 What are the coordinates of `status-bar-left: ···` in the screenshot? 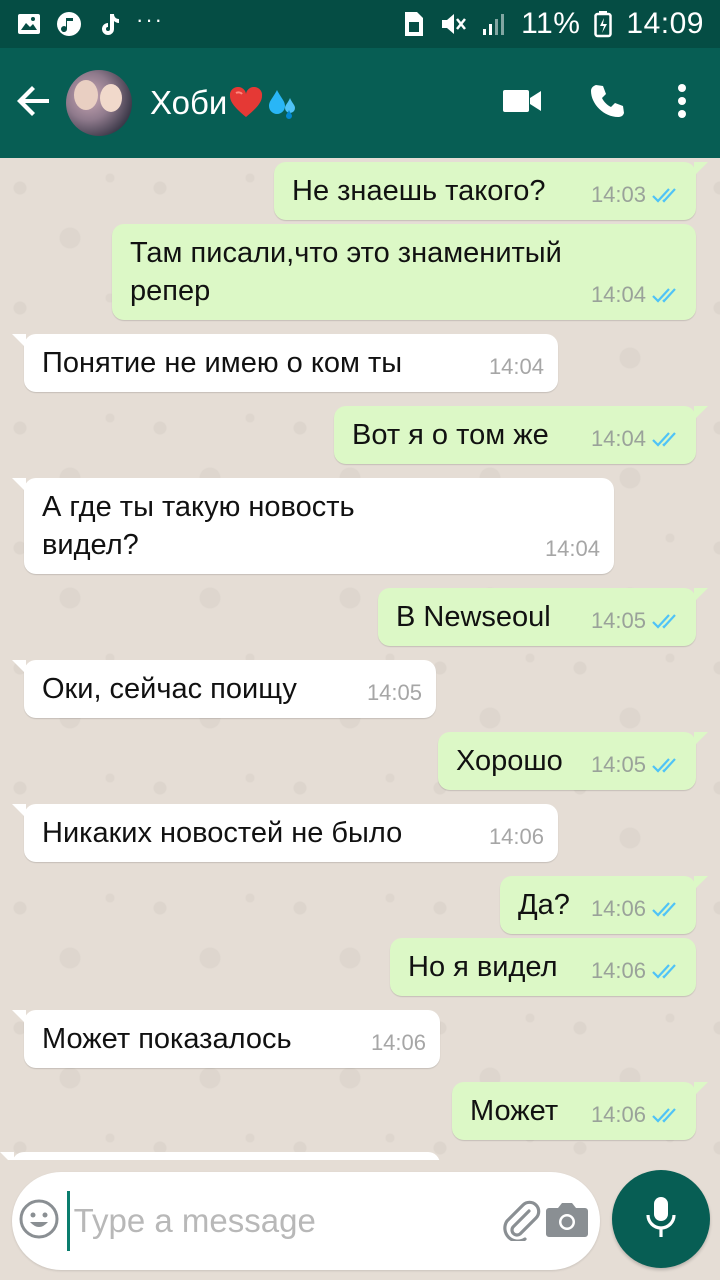 It's located at (90, 22).